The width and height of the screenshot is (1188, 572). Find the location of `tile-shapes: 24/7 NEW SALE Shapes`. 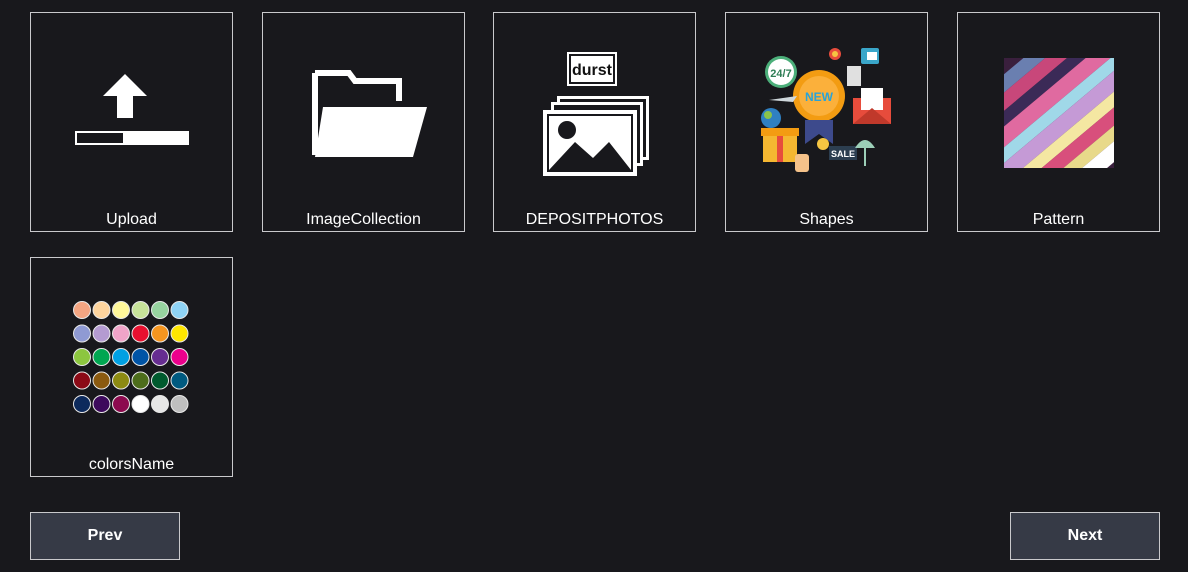

tile-shapes: 24/7 NEW SALE Shapes is located at coordinates (826, 122).